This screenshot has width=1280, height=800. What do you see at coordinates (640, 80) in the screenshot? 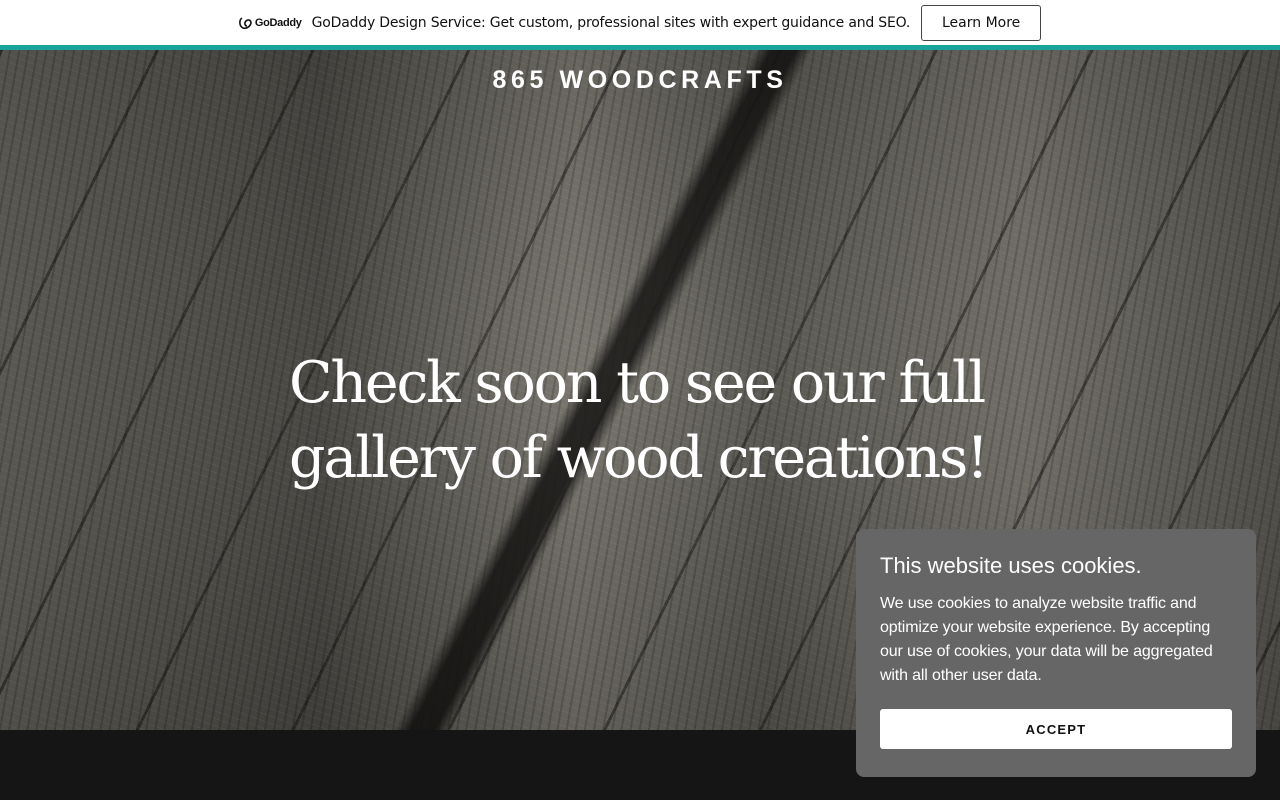
I see `site-title: 865 WOODCRAFTS` at bounding box center [640, 80].